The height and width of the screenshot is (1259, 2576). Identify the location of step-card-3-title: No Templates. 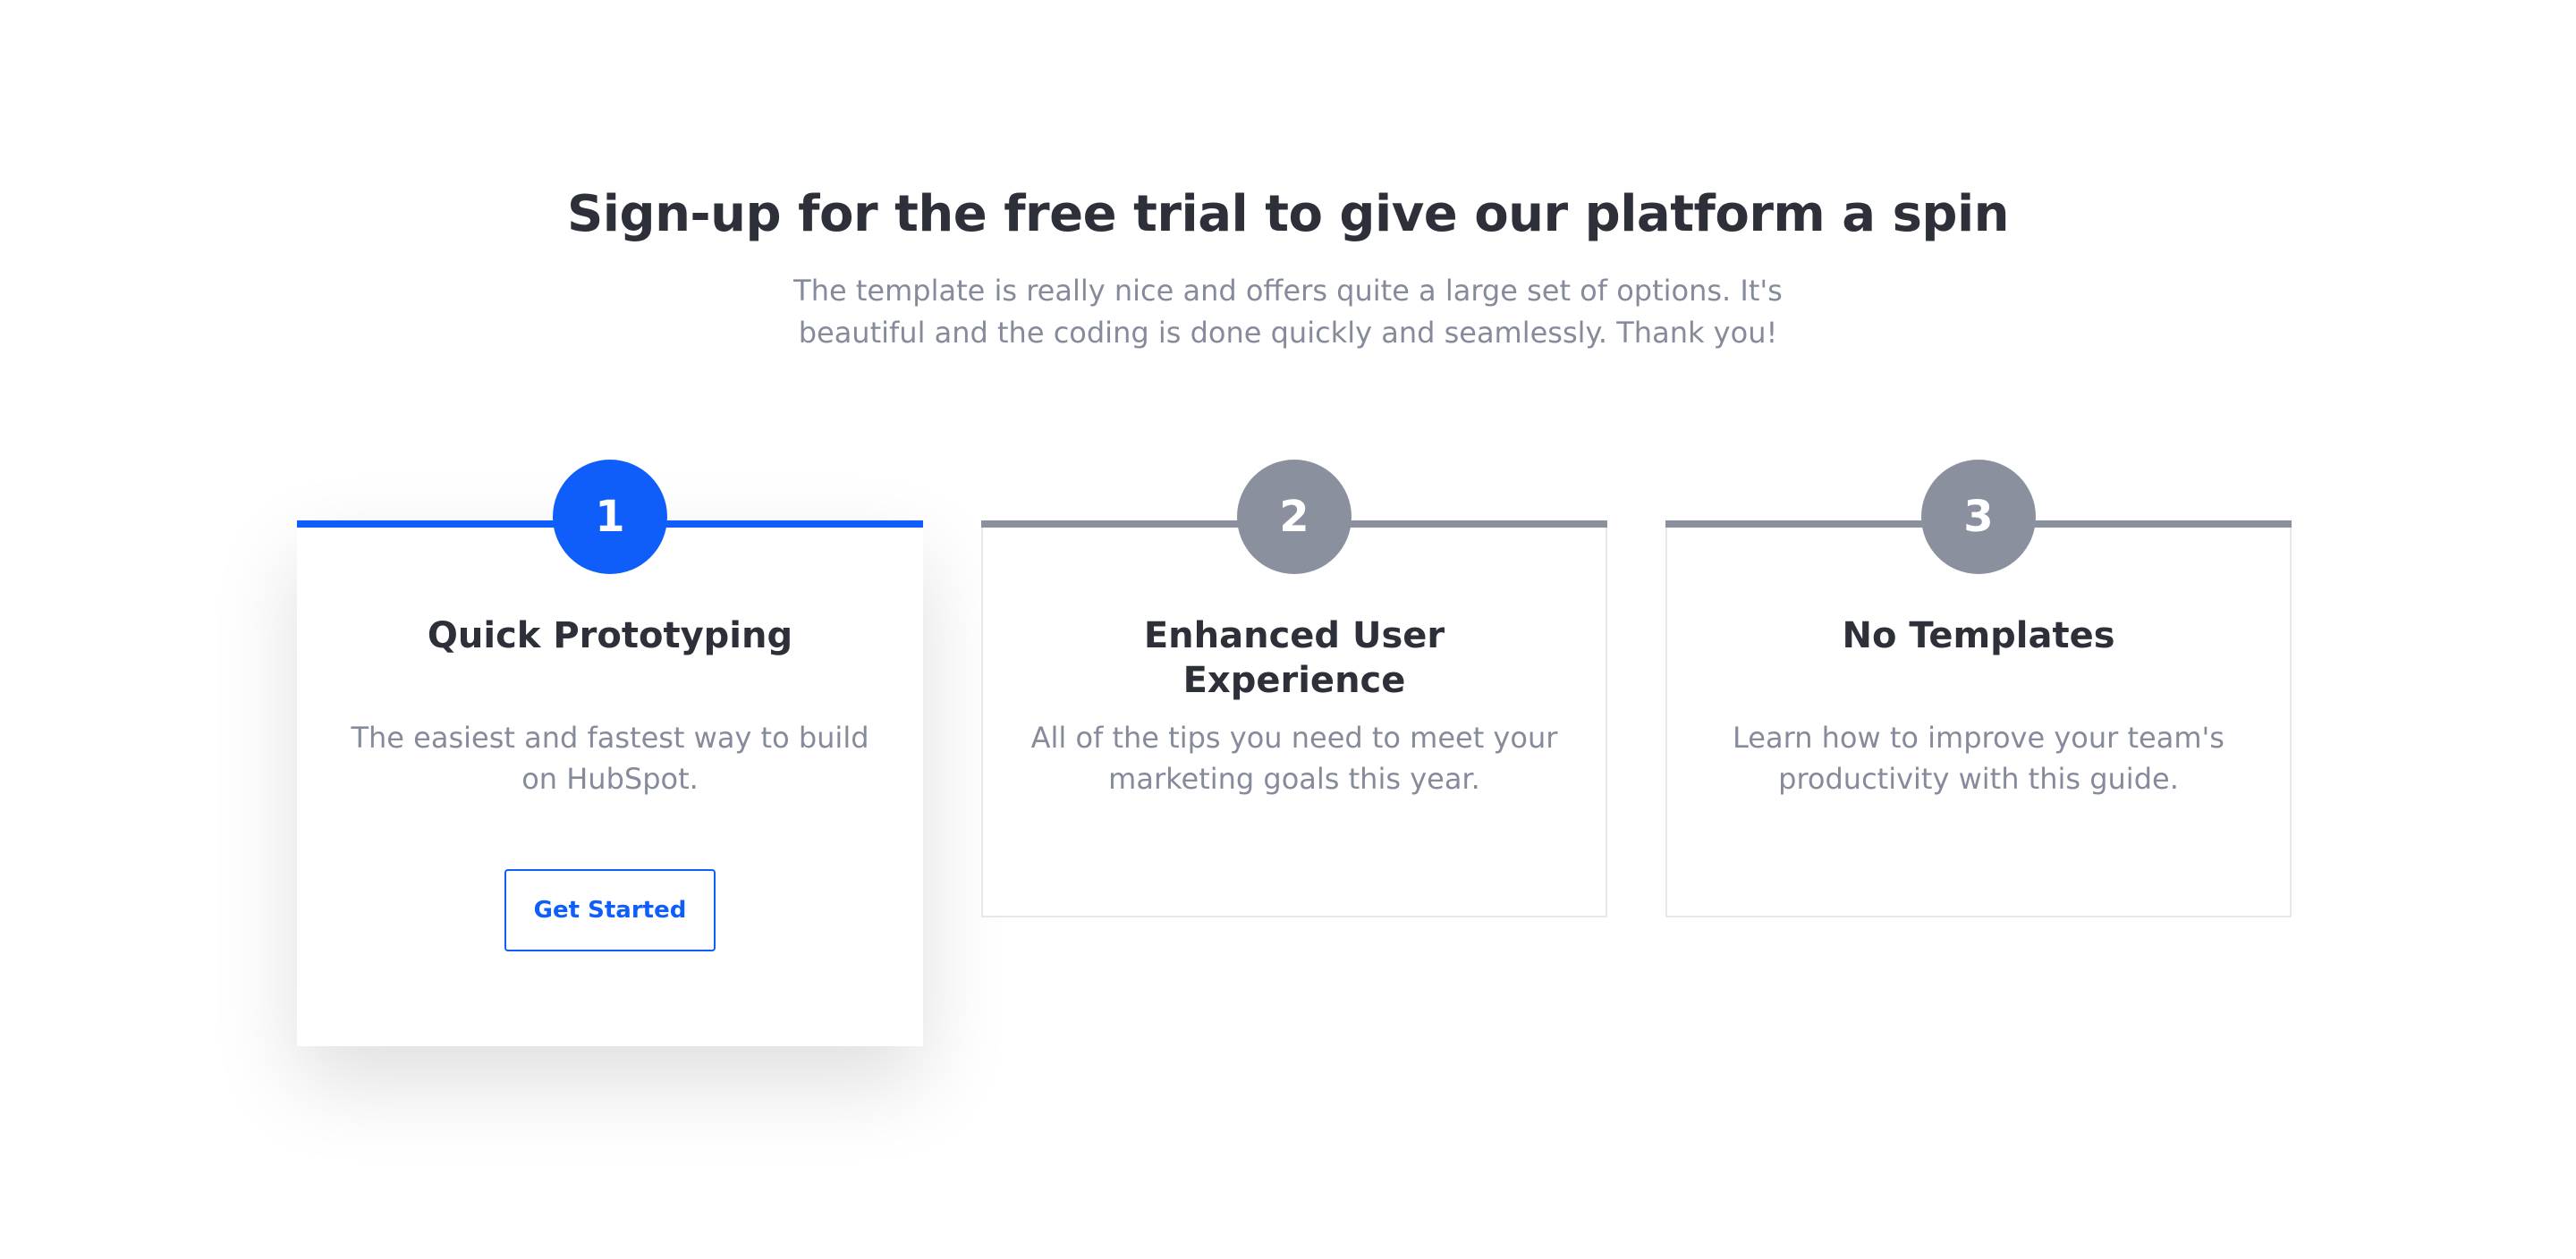
(1978, 636).